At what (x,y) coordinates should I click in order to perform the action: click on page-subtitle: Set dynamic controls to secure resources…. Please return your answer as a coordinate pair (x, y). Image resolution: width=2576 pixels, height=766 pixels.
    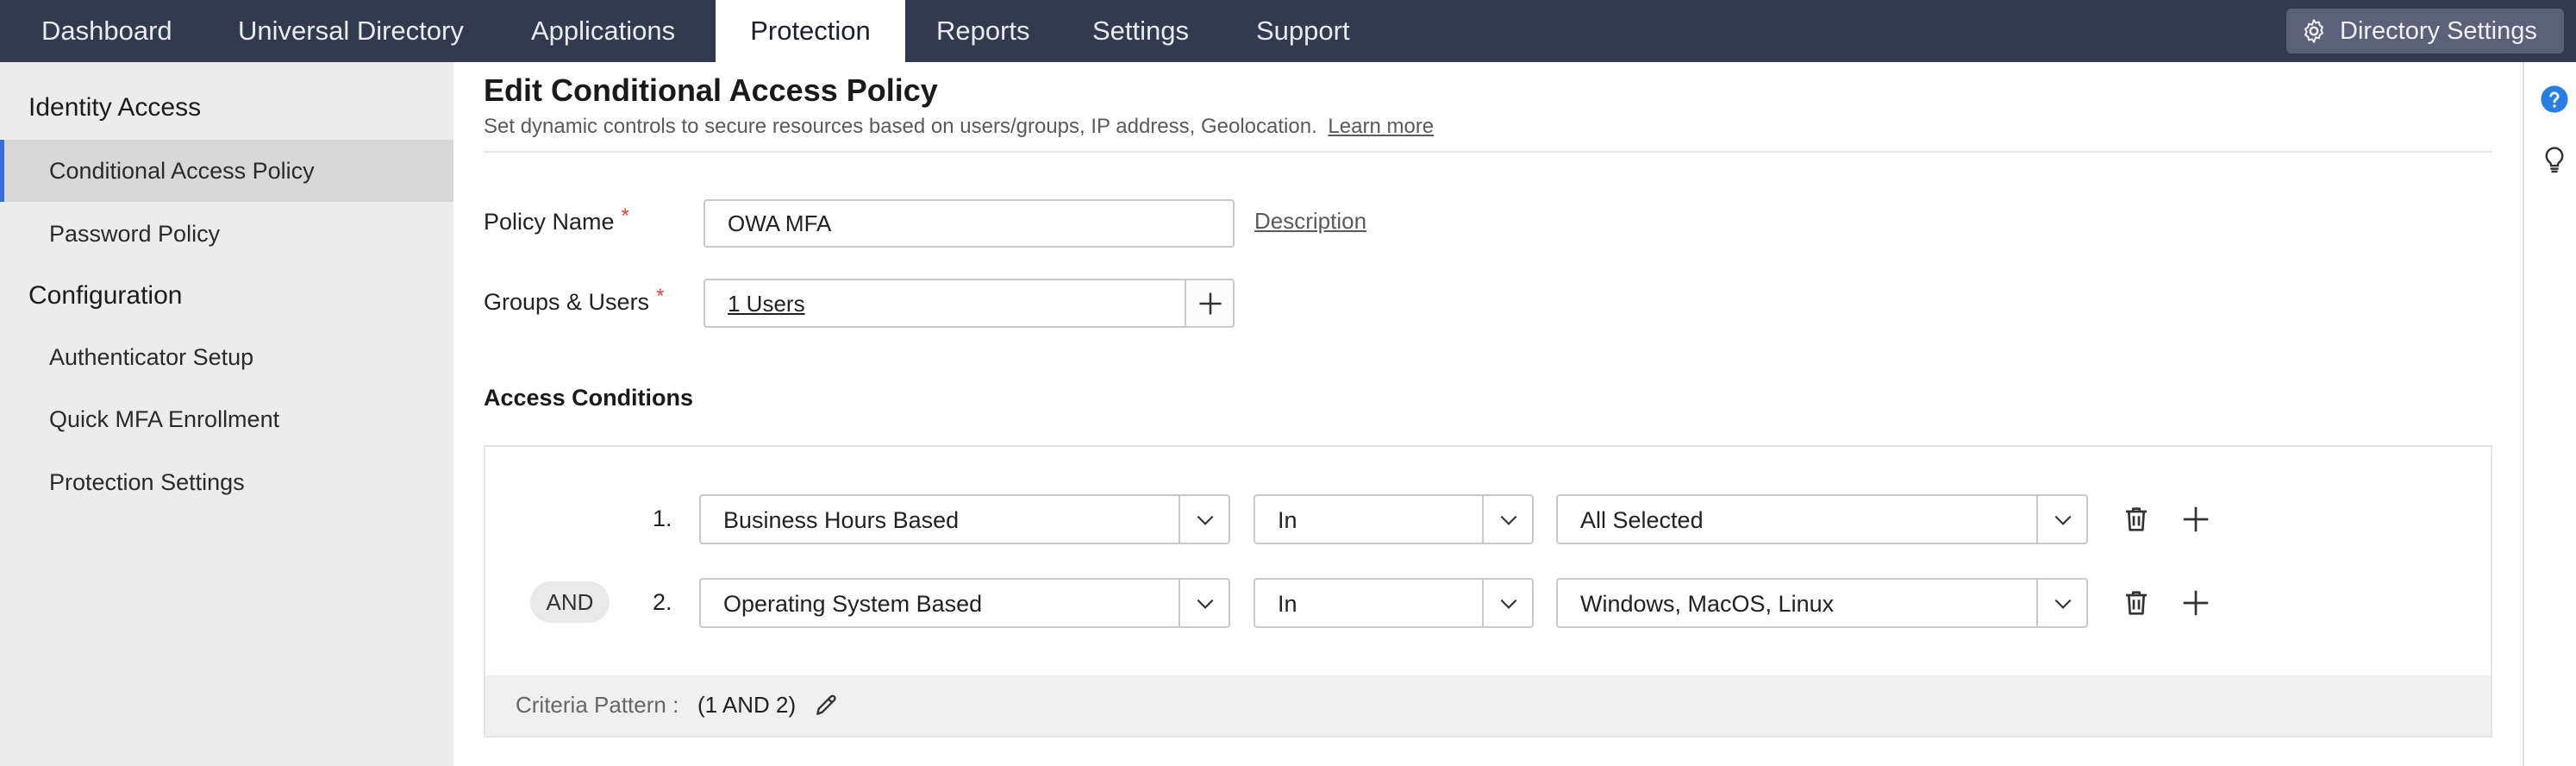
    Looking at the image, I should click on (959, 127).